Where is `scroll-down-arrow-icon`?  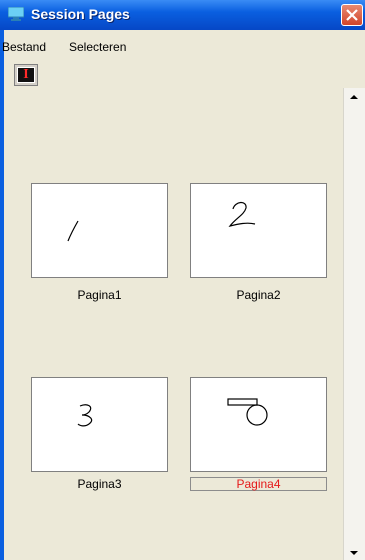
scroll-down-arrow-icon is located at coordinates (354, 553).